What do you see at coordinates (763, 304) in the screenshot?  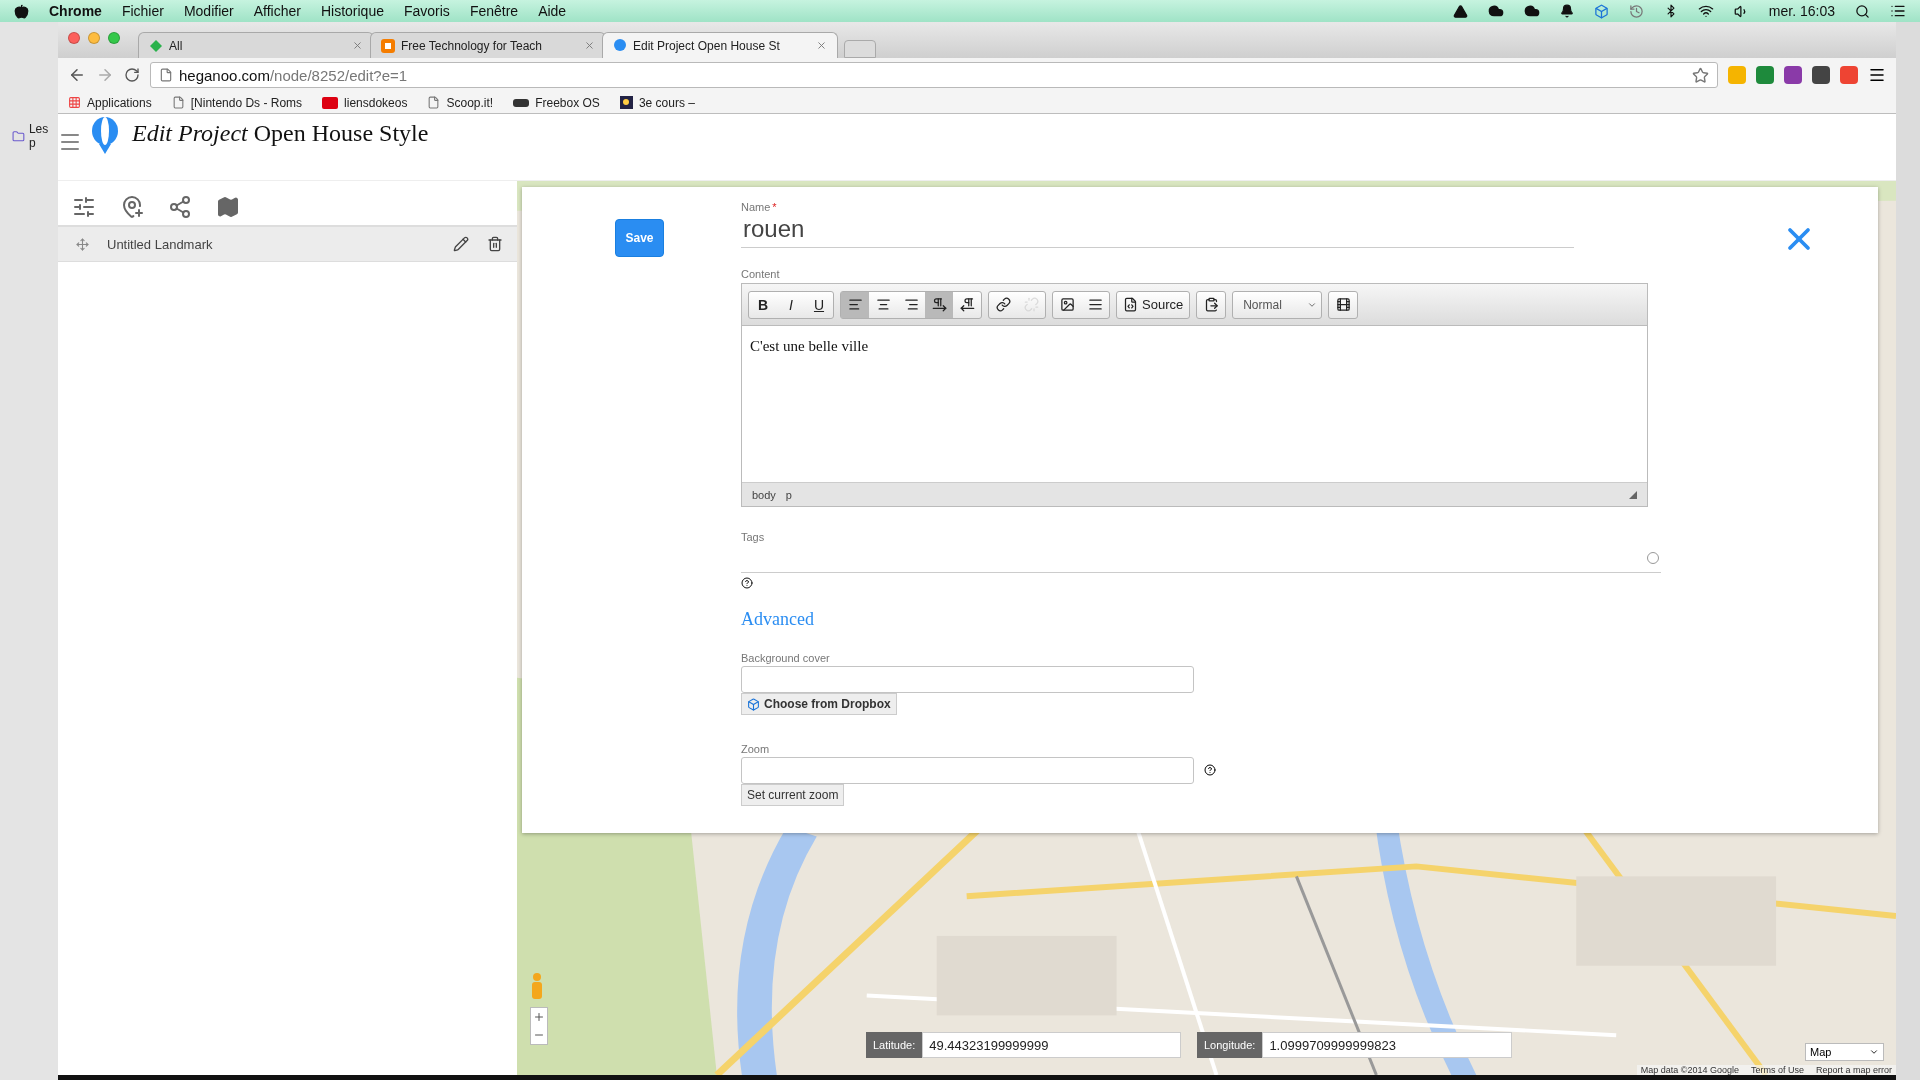 I see `format-button: B` at bounding box center [763, 304].